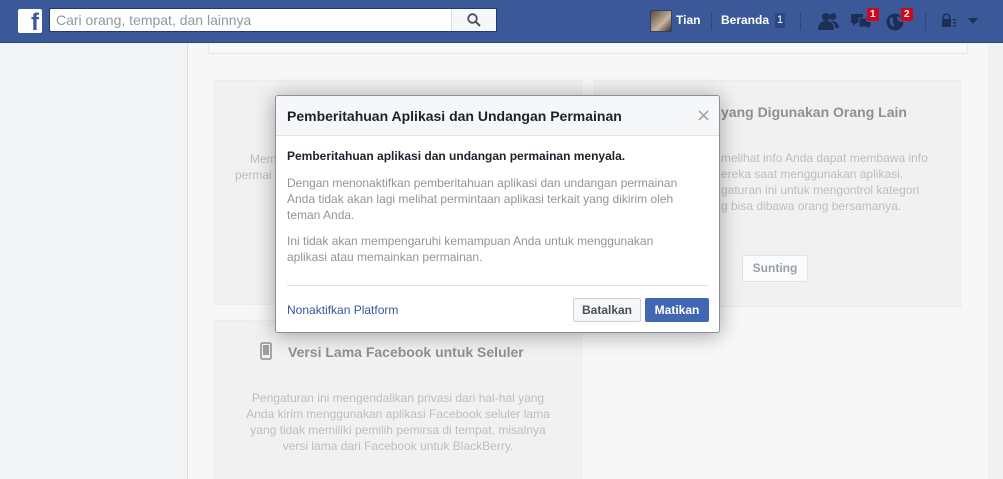 This screenshot has height=479, width=1003. What do you see at coordinates (385, 257) in the screenshot?
I see `dialog-line: aplikasi atau memainkan permainan.` at bounding box center [385, 257].